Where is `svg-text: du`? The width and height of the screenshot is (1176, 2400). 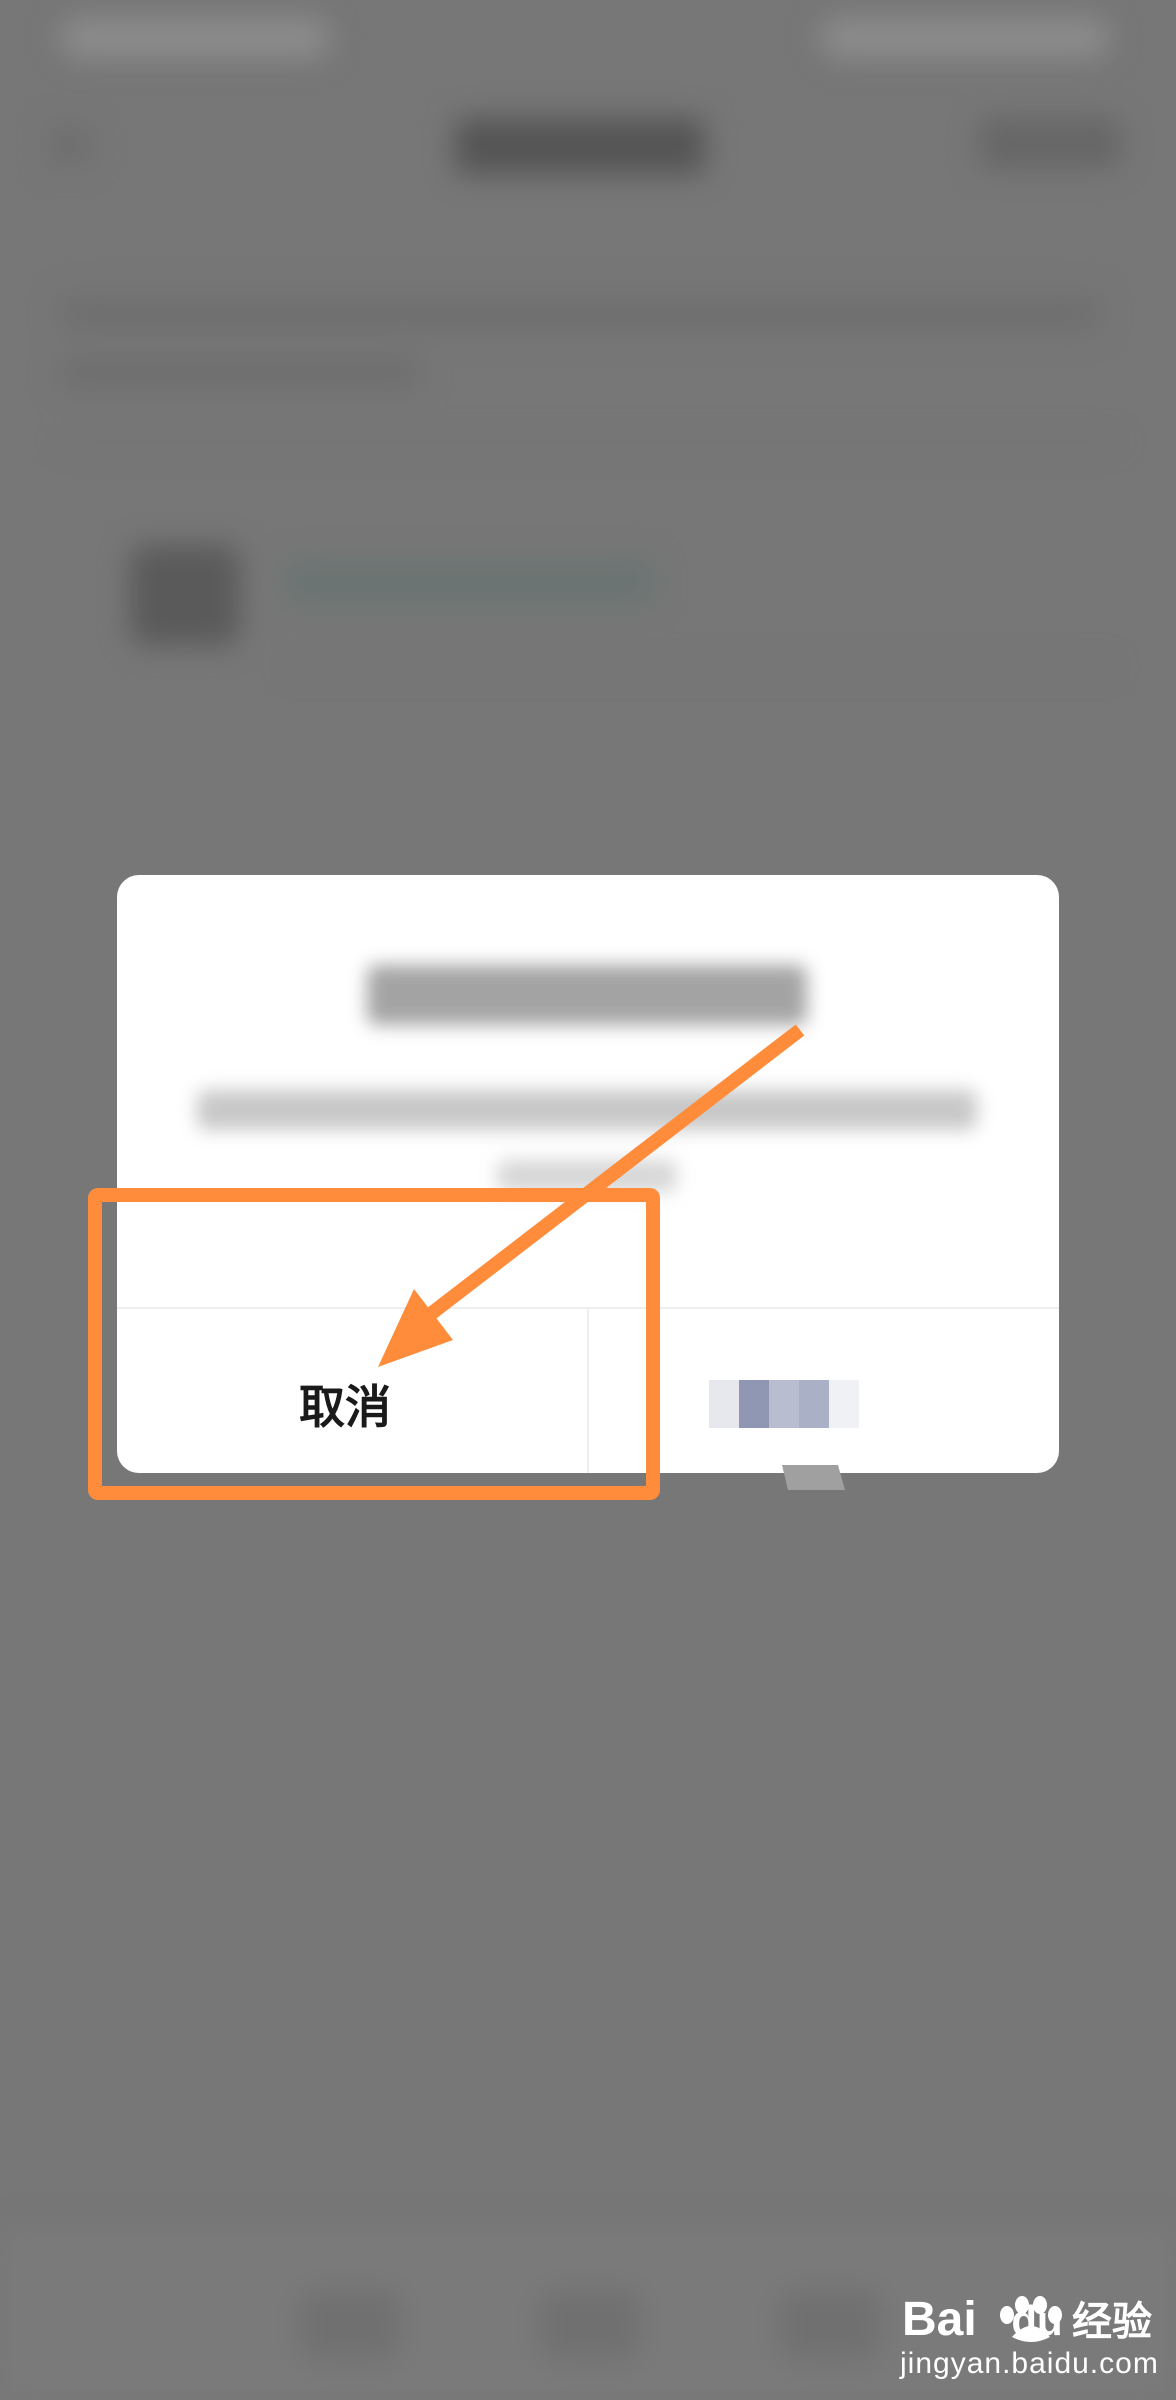 svg-text: du is located at coordinates (1036, 2320).